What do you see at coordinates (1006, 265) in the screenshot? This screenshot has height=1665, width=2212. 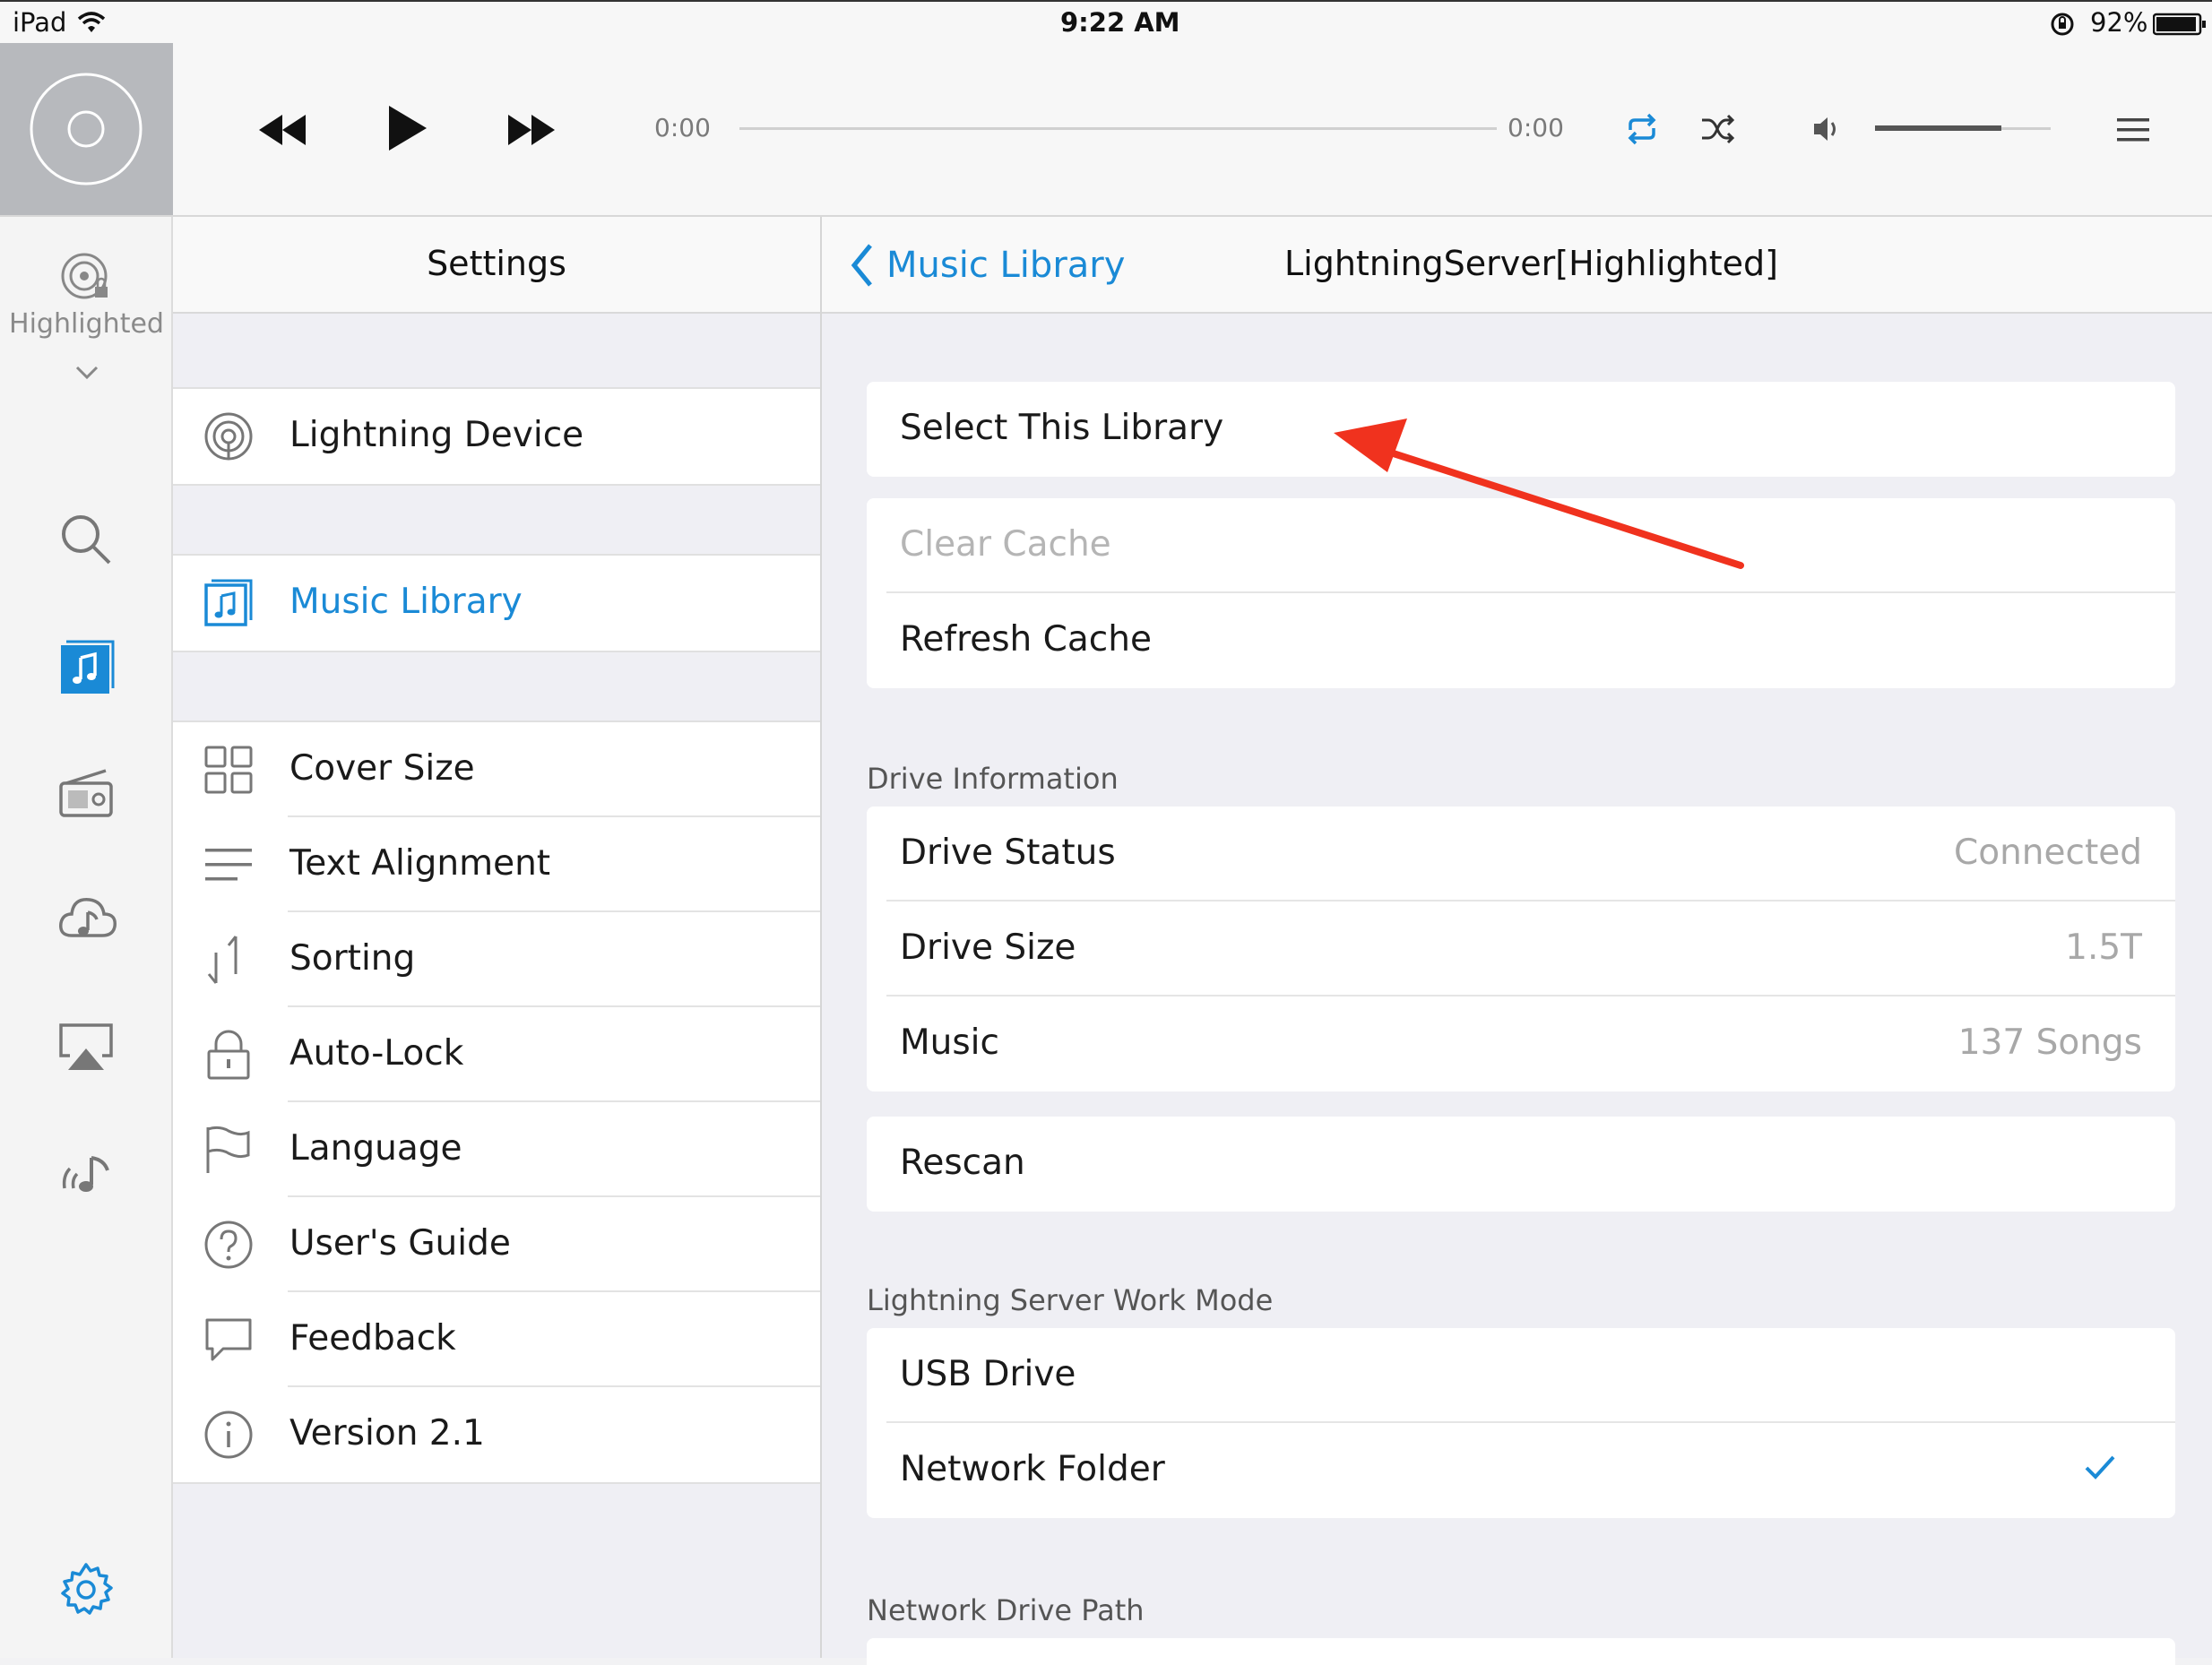 I see `back-label: Music Library` at bounding box center [1006, 265].